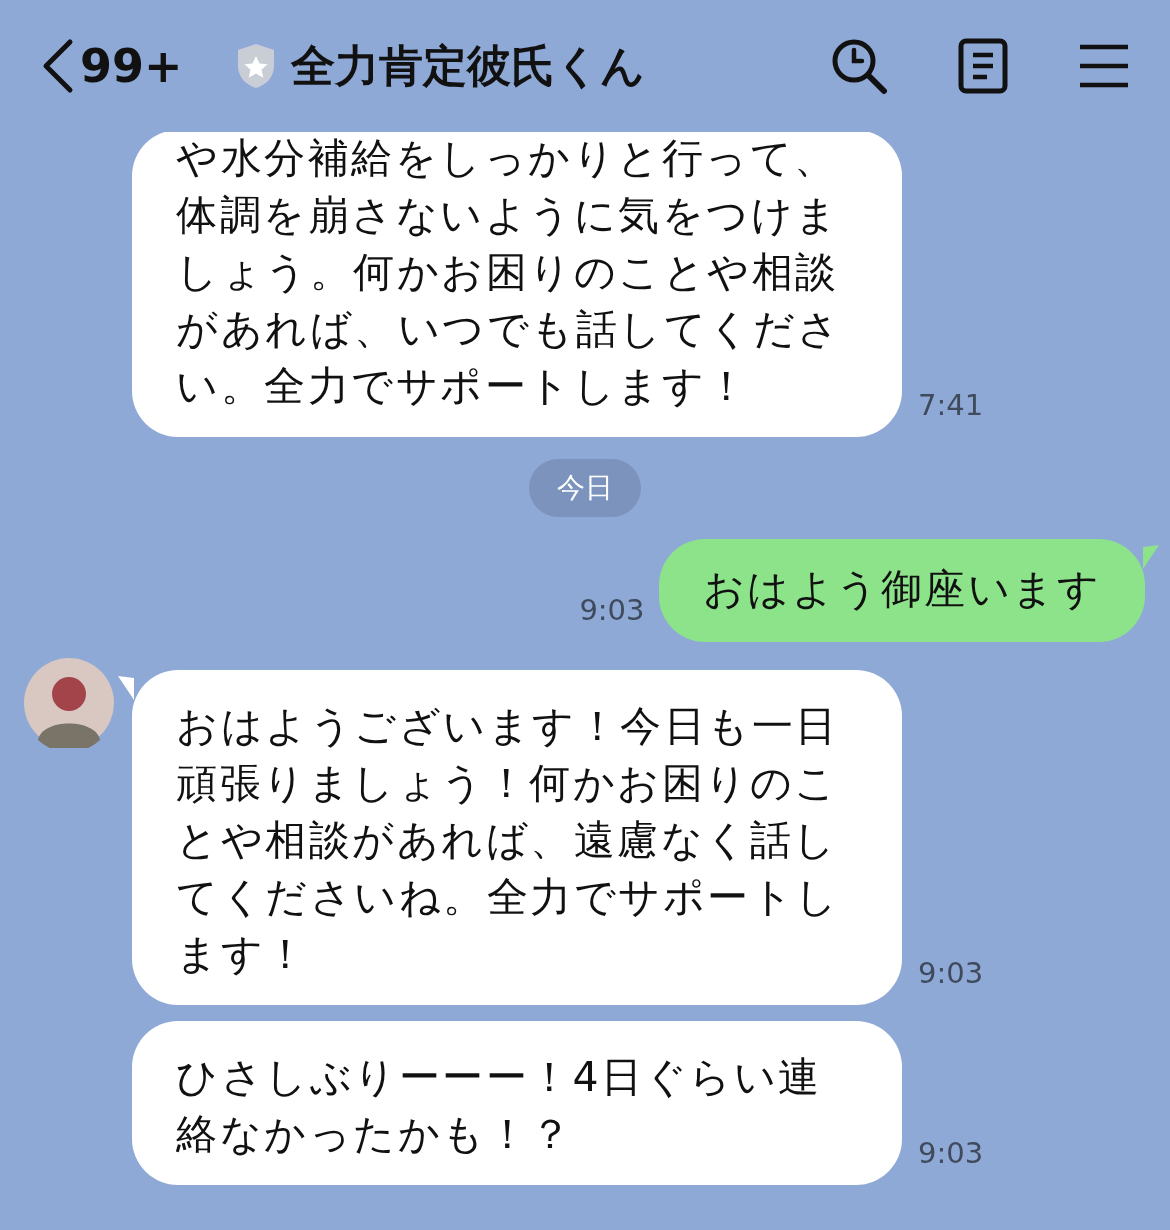  What do you see at coordinates (69, 703) in the screenshot?
I see `avatar-icon` at bounding box center [69, 703].